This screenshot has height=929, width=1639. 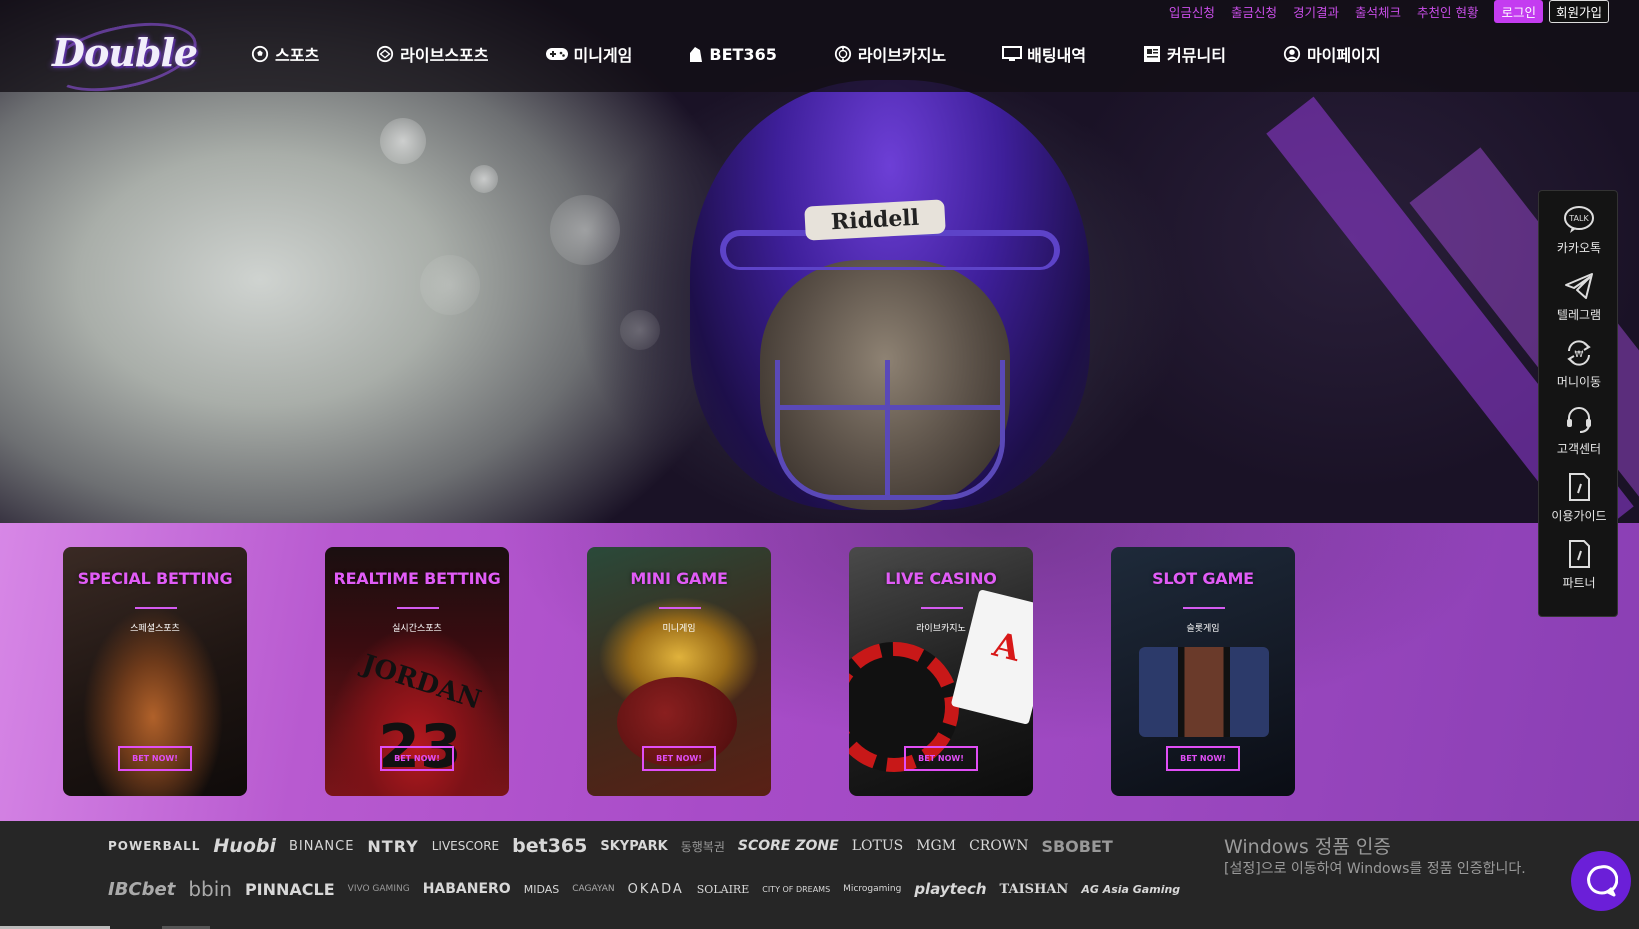 I want to click on partner-logo-habanero: HABANERO, so click(x=466, y=889).